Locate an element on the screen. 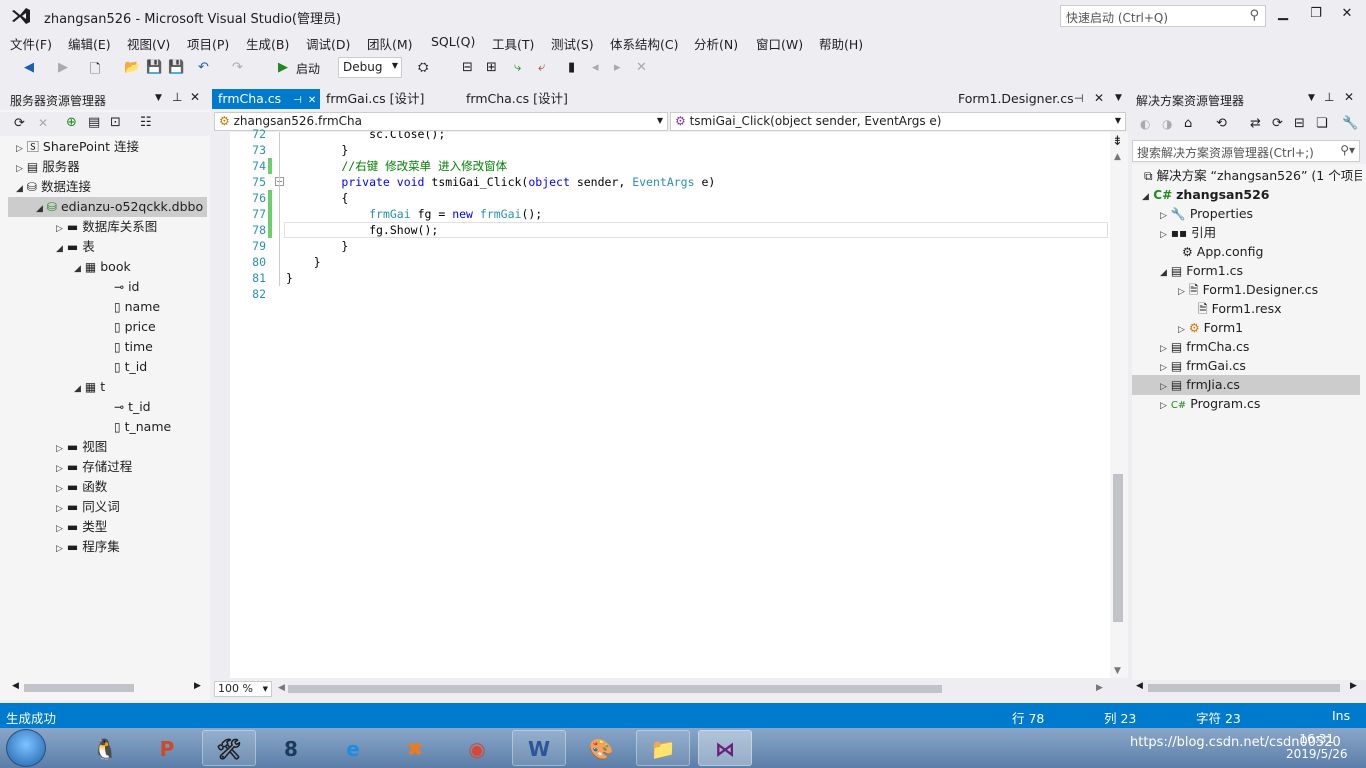 This screenshot has width=1366, height=768. tree-item: ▷ C# Program.cs is located at coordinates (1210, 404).